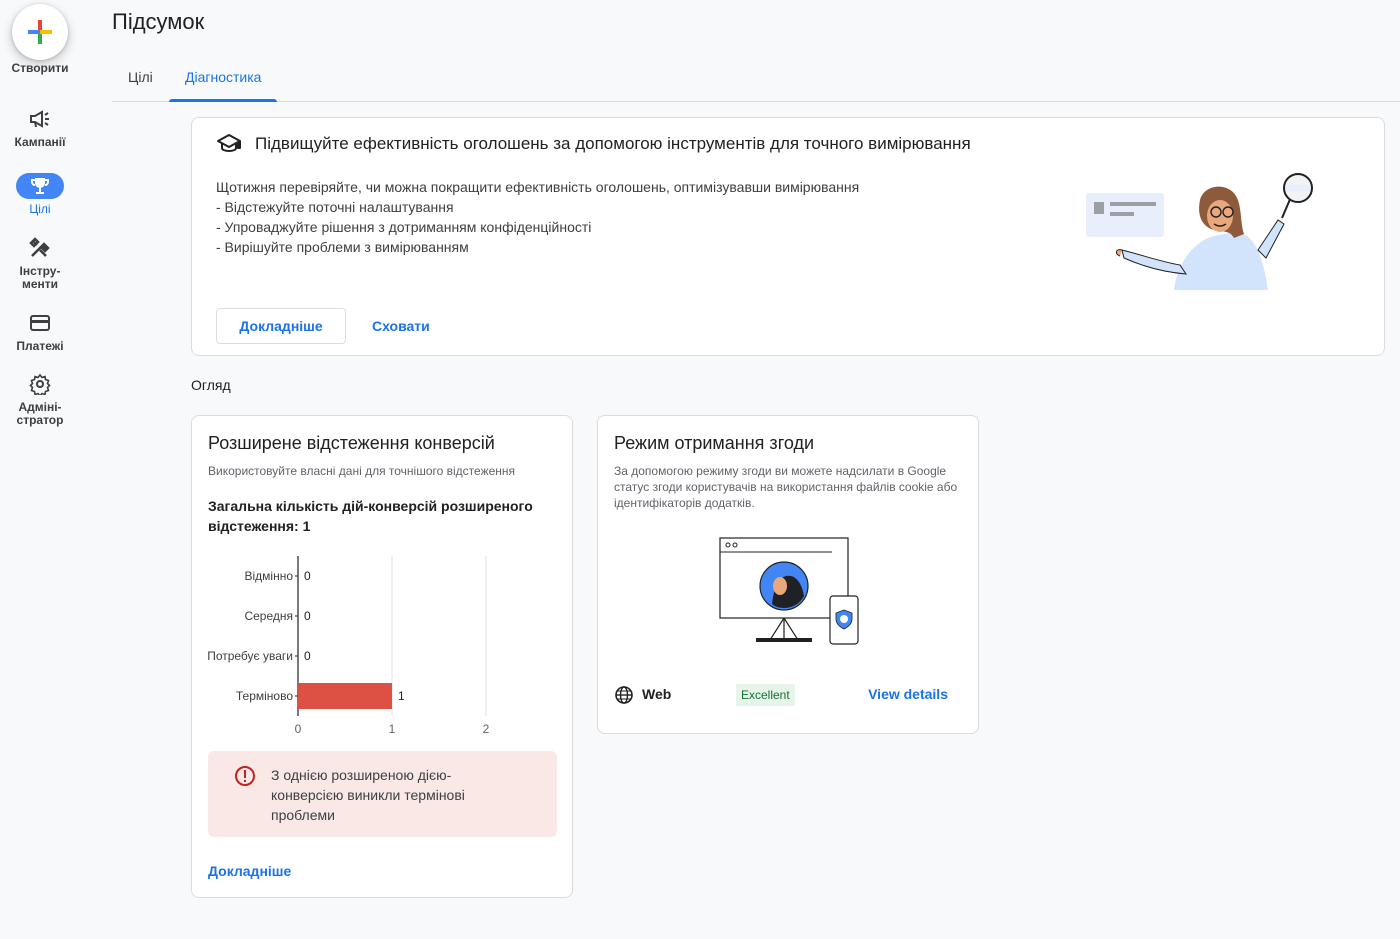 Image resolution: width=1400 pixels, height=939 pixels. What do you see at coordinates (657, 694) in the screenshot?
I see `platform-label: Web` at bounding box center [657, 694].